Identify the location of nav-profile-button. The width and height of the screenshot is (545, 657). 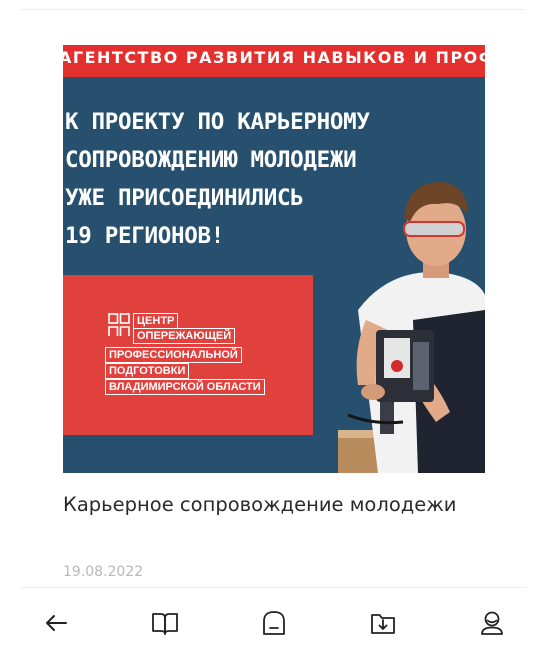
(492, 623).